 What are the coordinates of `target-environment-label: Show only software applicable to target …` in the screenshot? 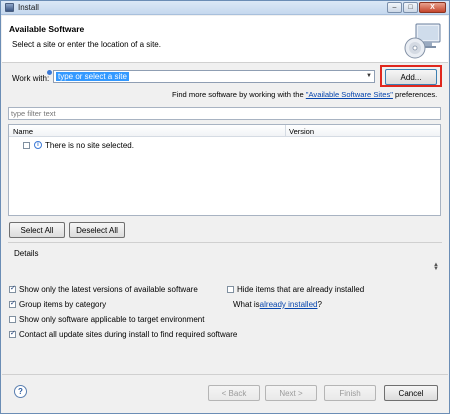 It's located at (112, 319).